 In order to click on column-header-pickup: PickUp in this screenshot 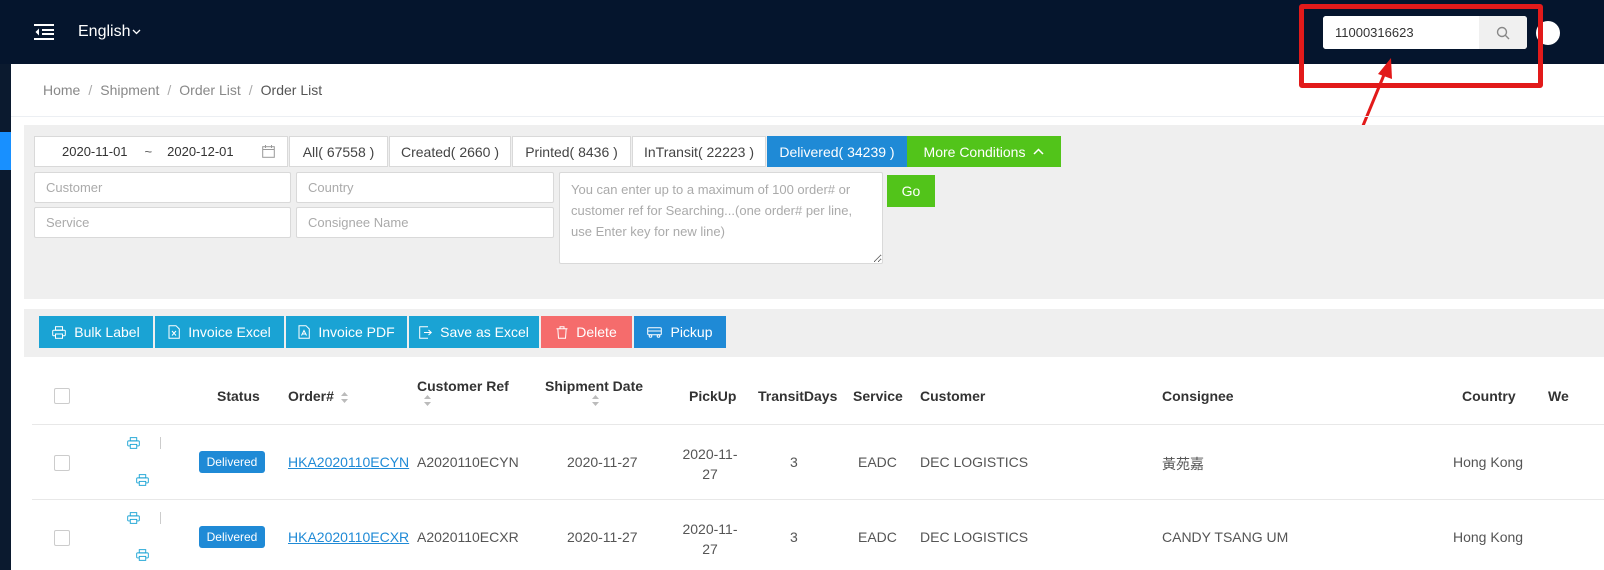, I will do `click(713, 396)`.